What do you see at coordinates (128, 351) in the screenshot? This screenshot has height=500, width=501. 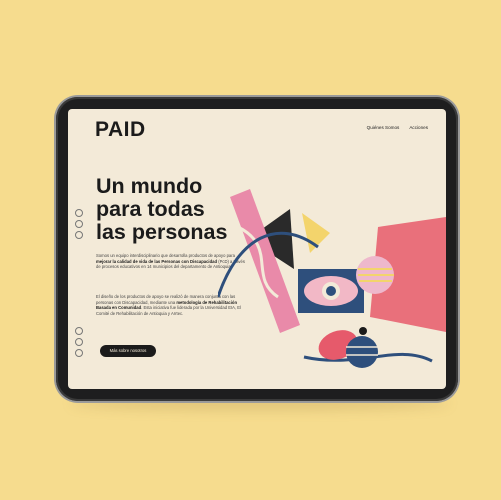 I see `more-about-us-button: Más sobre nosotros` at bounding box center [128, 351].